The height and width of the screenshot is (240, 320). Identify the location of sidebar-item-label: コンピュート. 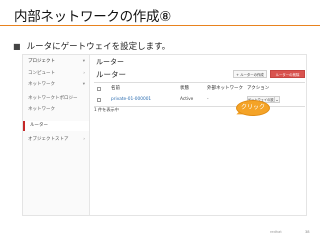
(41, 73).